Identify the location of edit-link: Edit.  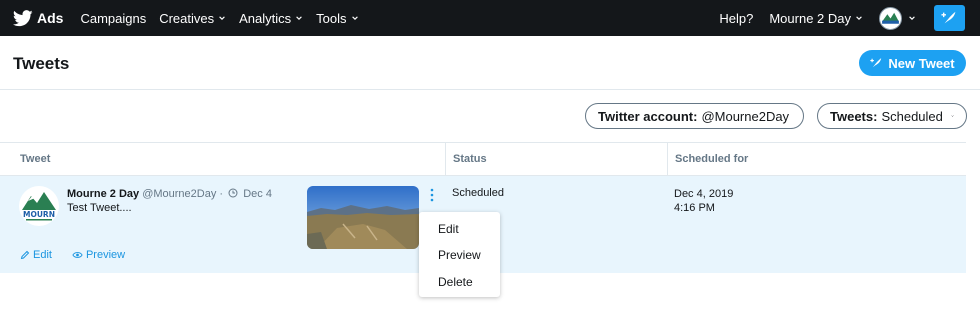
(41, 255).